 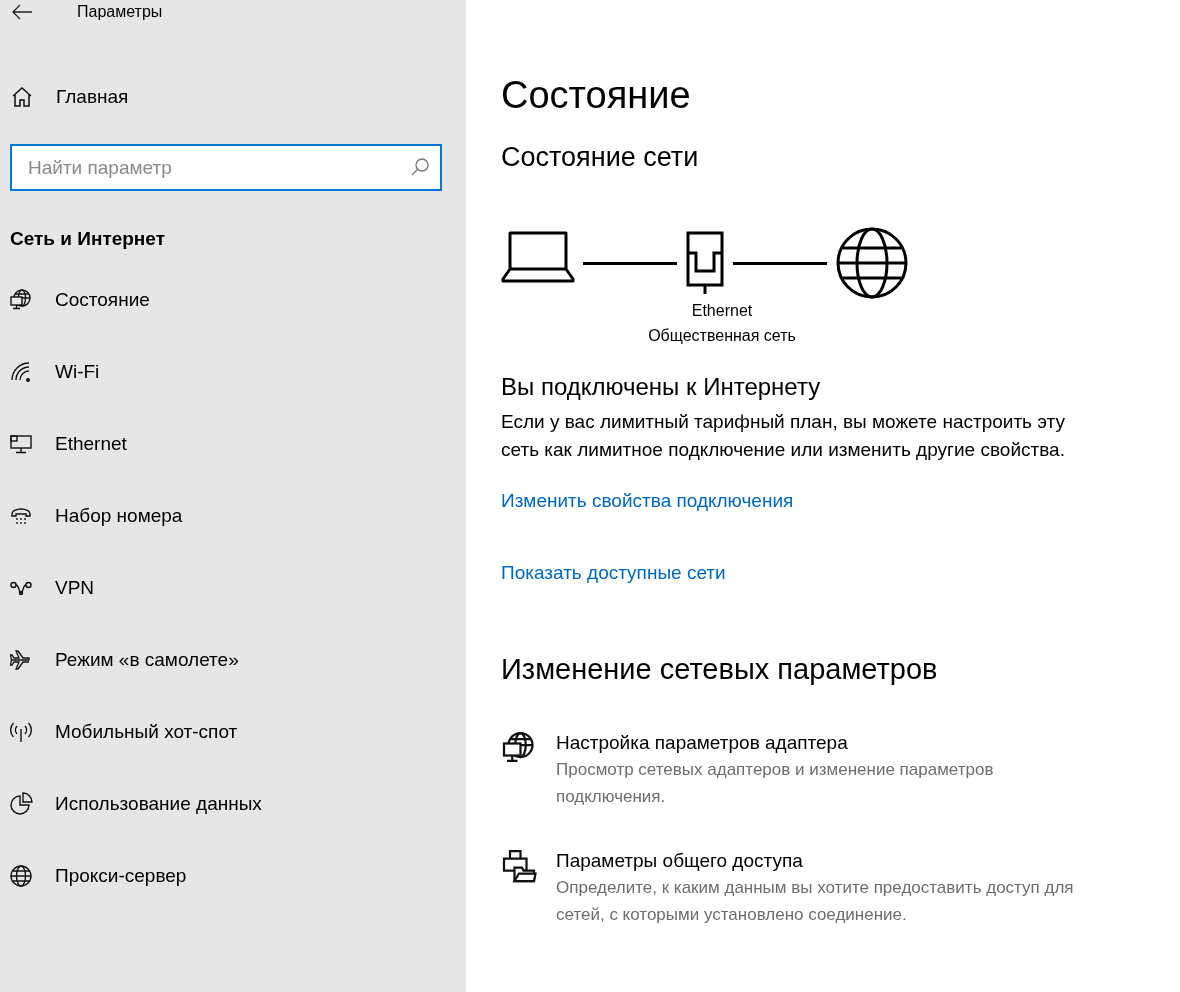 What do you see at coordinates (775, 783) in the screenshot?
I see `setting-description: Просмотр сетевых адаптеров и изменение параметров подключения.` at bounding box center [775, 783].